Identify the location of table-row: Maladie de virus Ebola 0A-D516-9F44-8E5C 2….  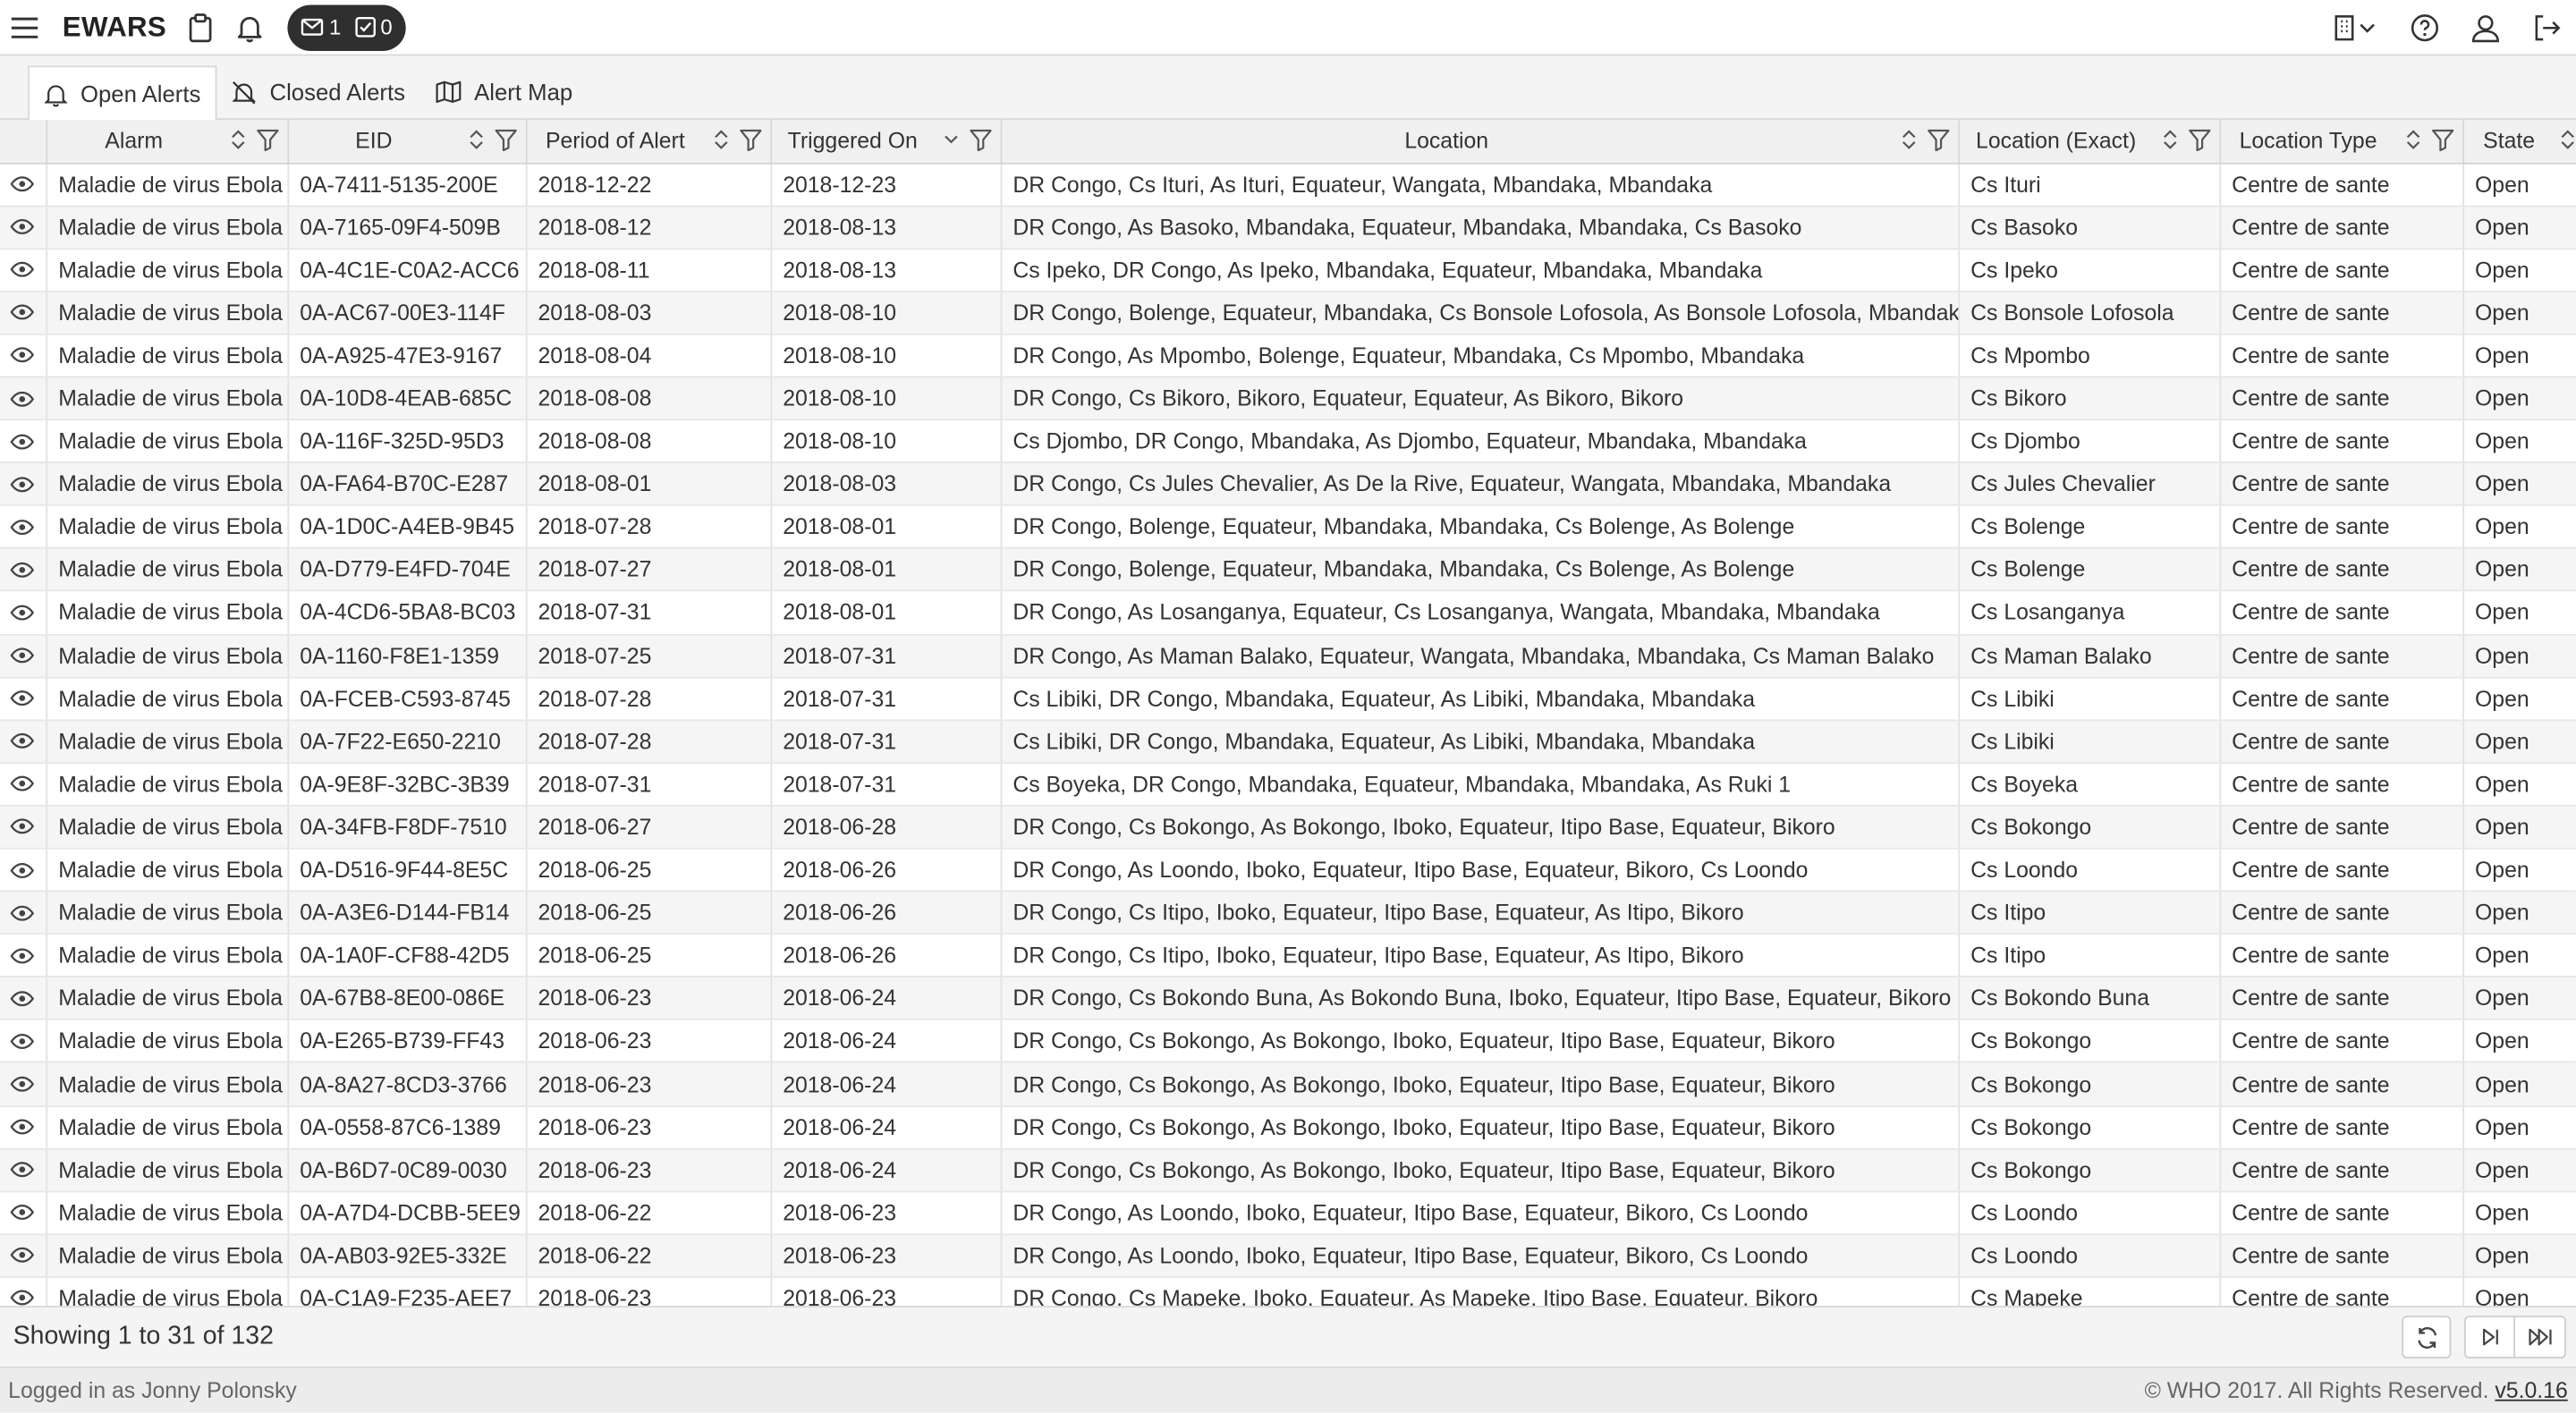
(1288, 870).